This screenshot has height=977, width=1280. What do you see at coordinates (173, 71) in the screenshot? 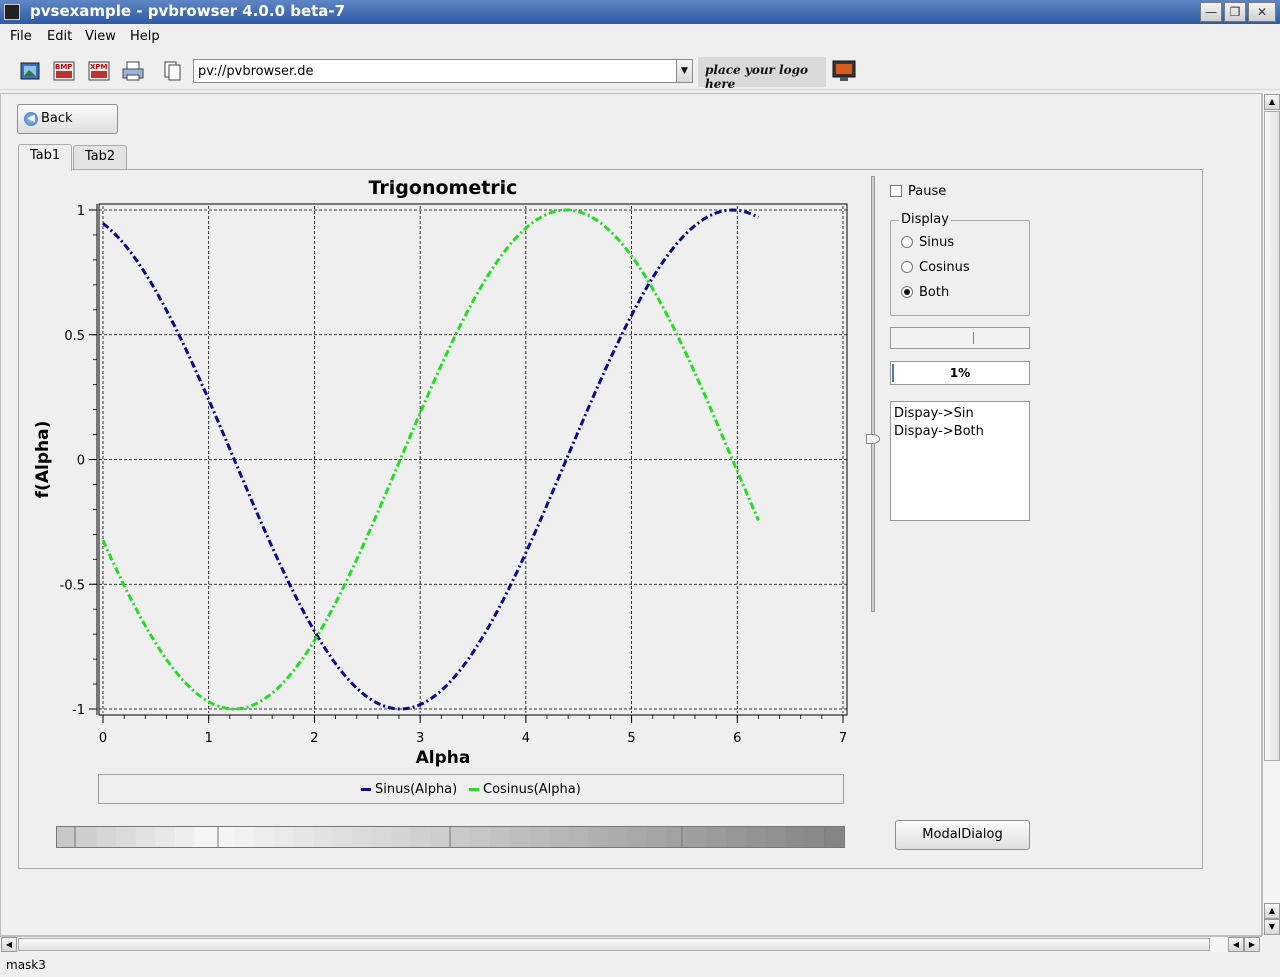
I see `copy-icon` at bounding box center [173, 71].